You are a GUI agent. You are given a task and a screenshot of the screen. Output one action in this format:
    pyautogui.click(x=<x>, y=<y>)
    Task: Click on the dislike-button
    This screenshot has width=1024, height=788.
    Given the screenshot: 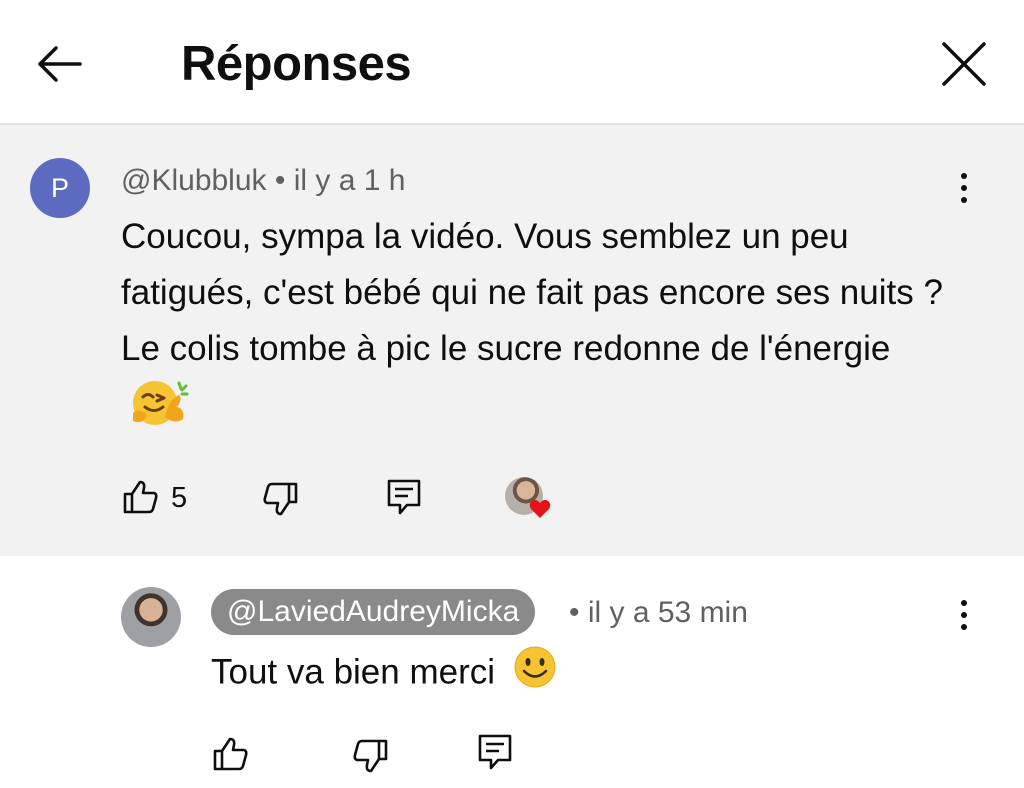 What is the action you would take?
    pyautogui.click(x=281, y=501)
    